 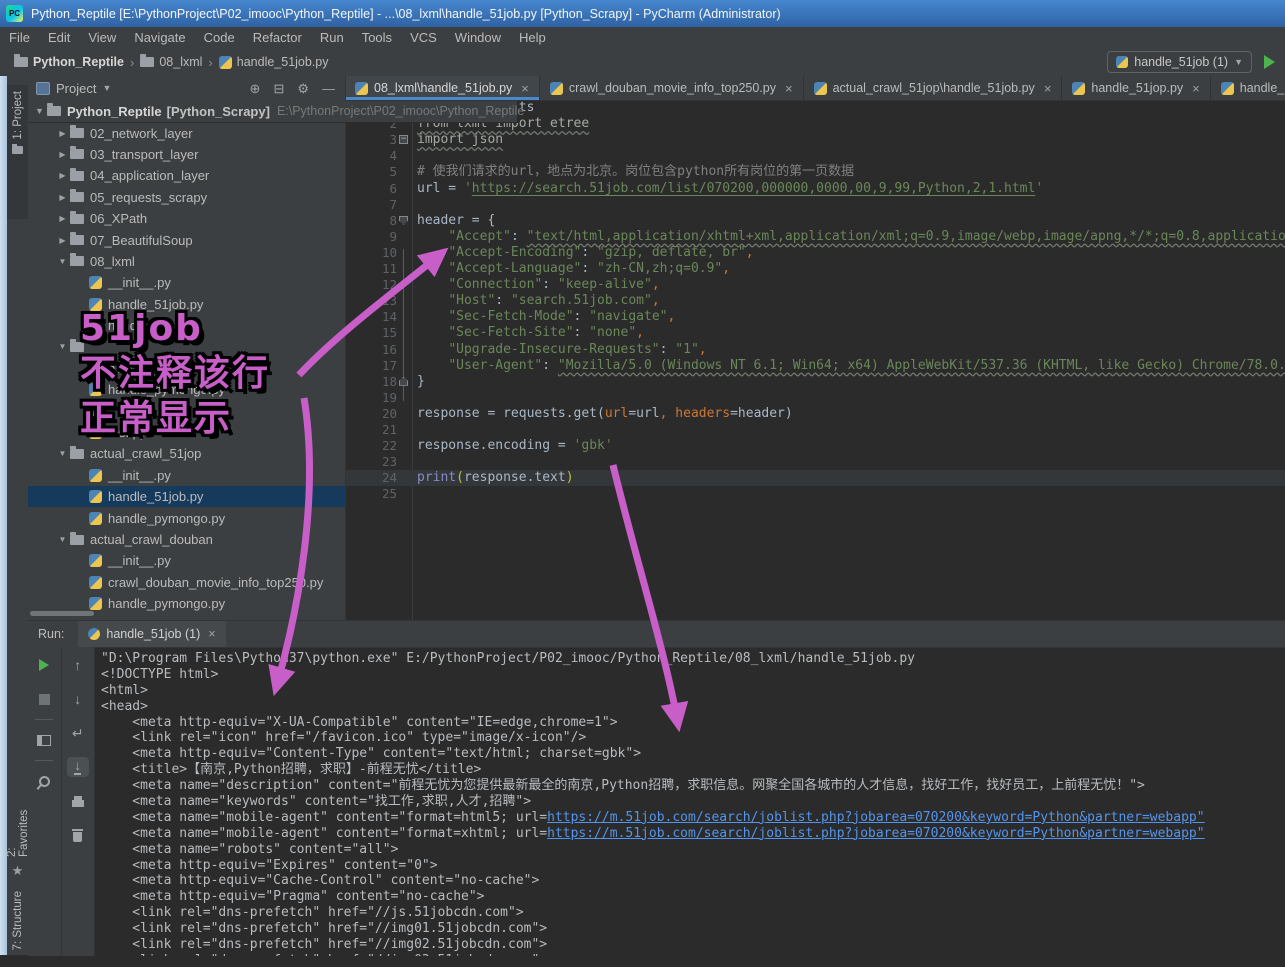 I want to click on print-icon, so click(x=78, y=801).